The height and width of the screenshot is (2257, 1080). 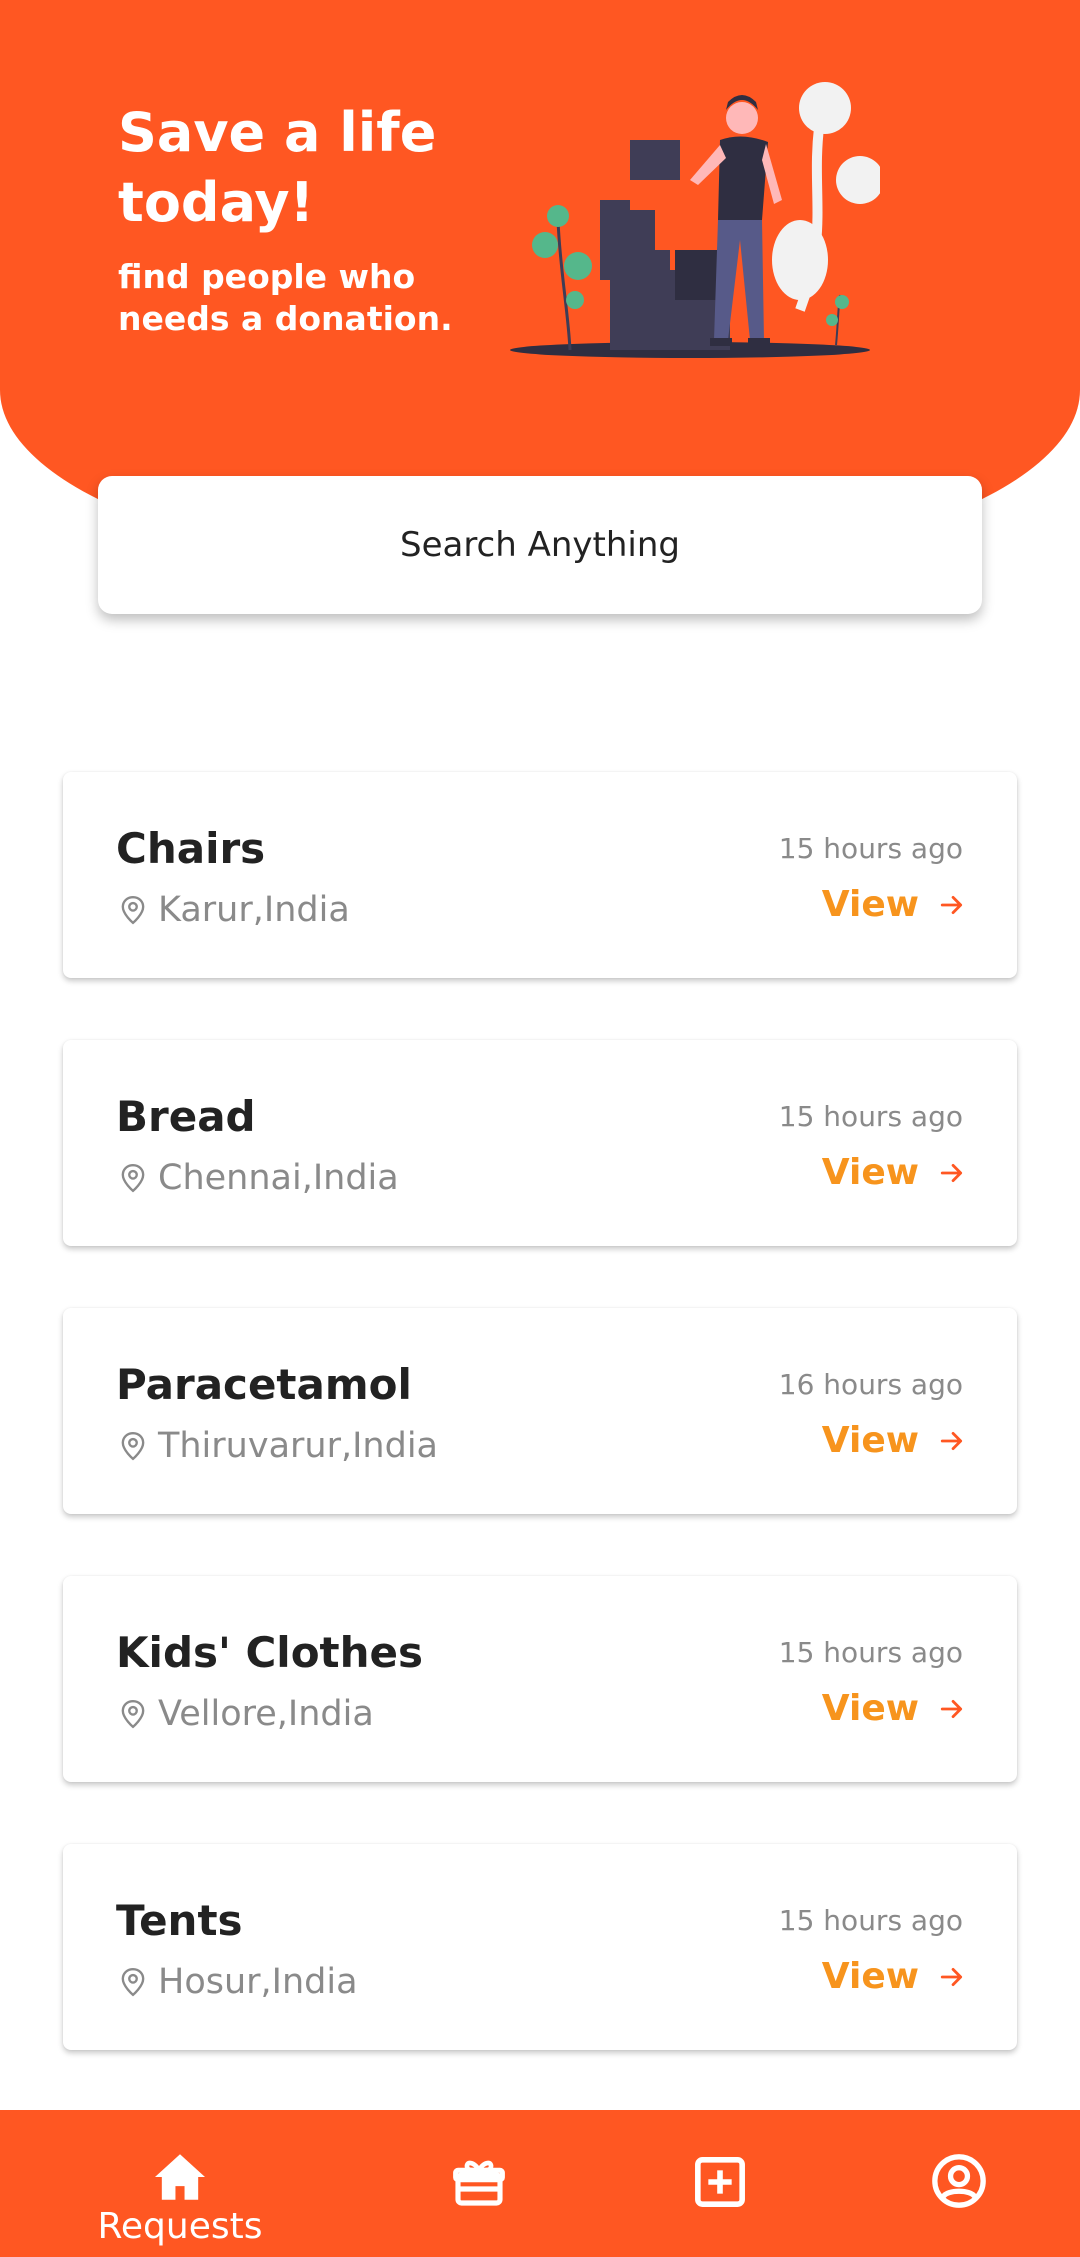 I want to click on hero-subtitle: find people who needs a donation., so click(x=285, y=297).